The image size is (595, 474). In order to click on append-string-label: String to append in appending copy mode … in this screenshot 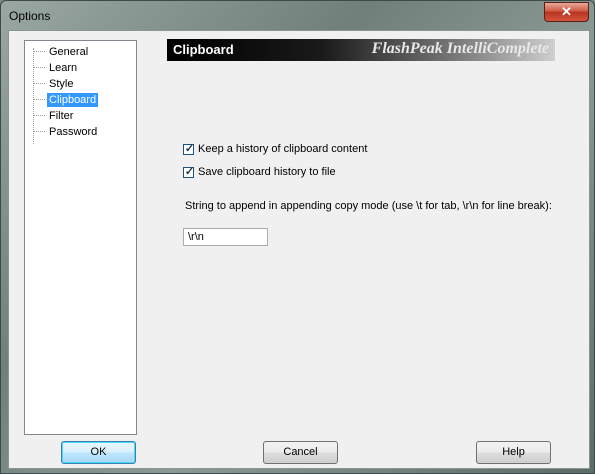, I will do `click(368, 206)`.